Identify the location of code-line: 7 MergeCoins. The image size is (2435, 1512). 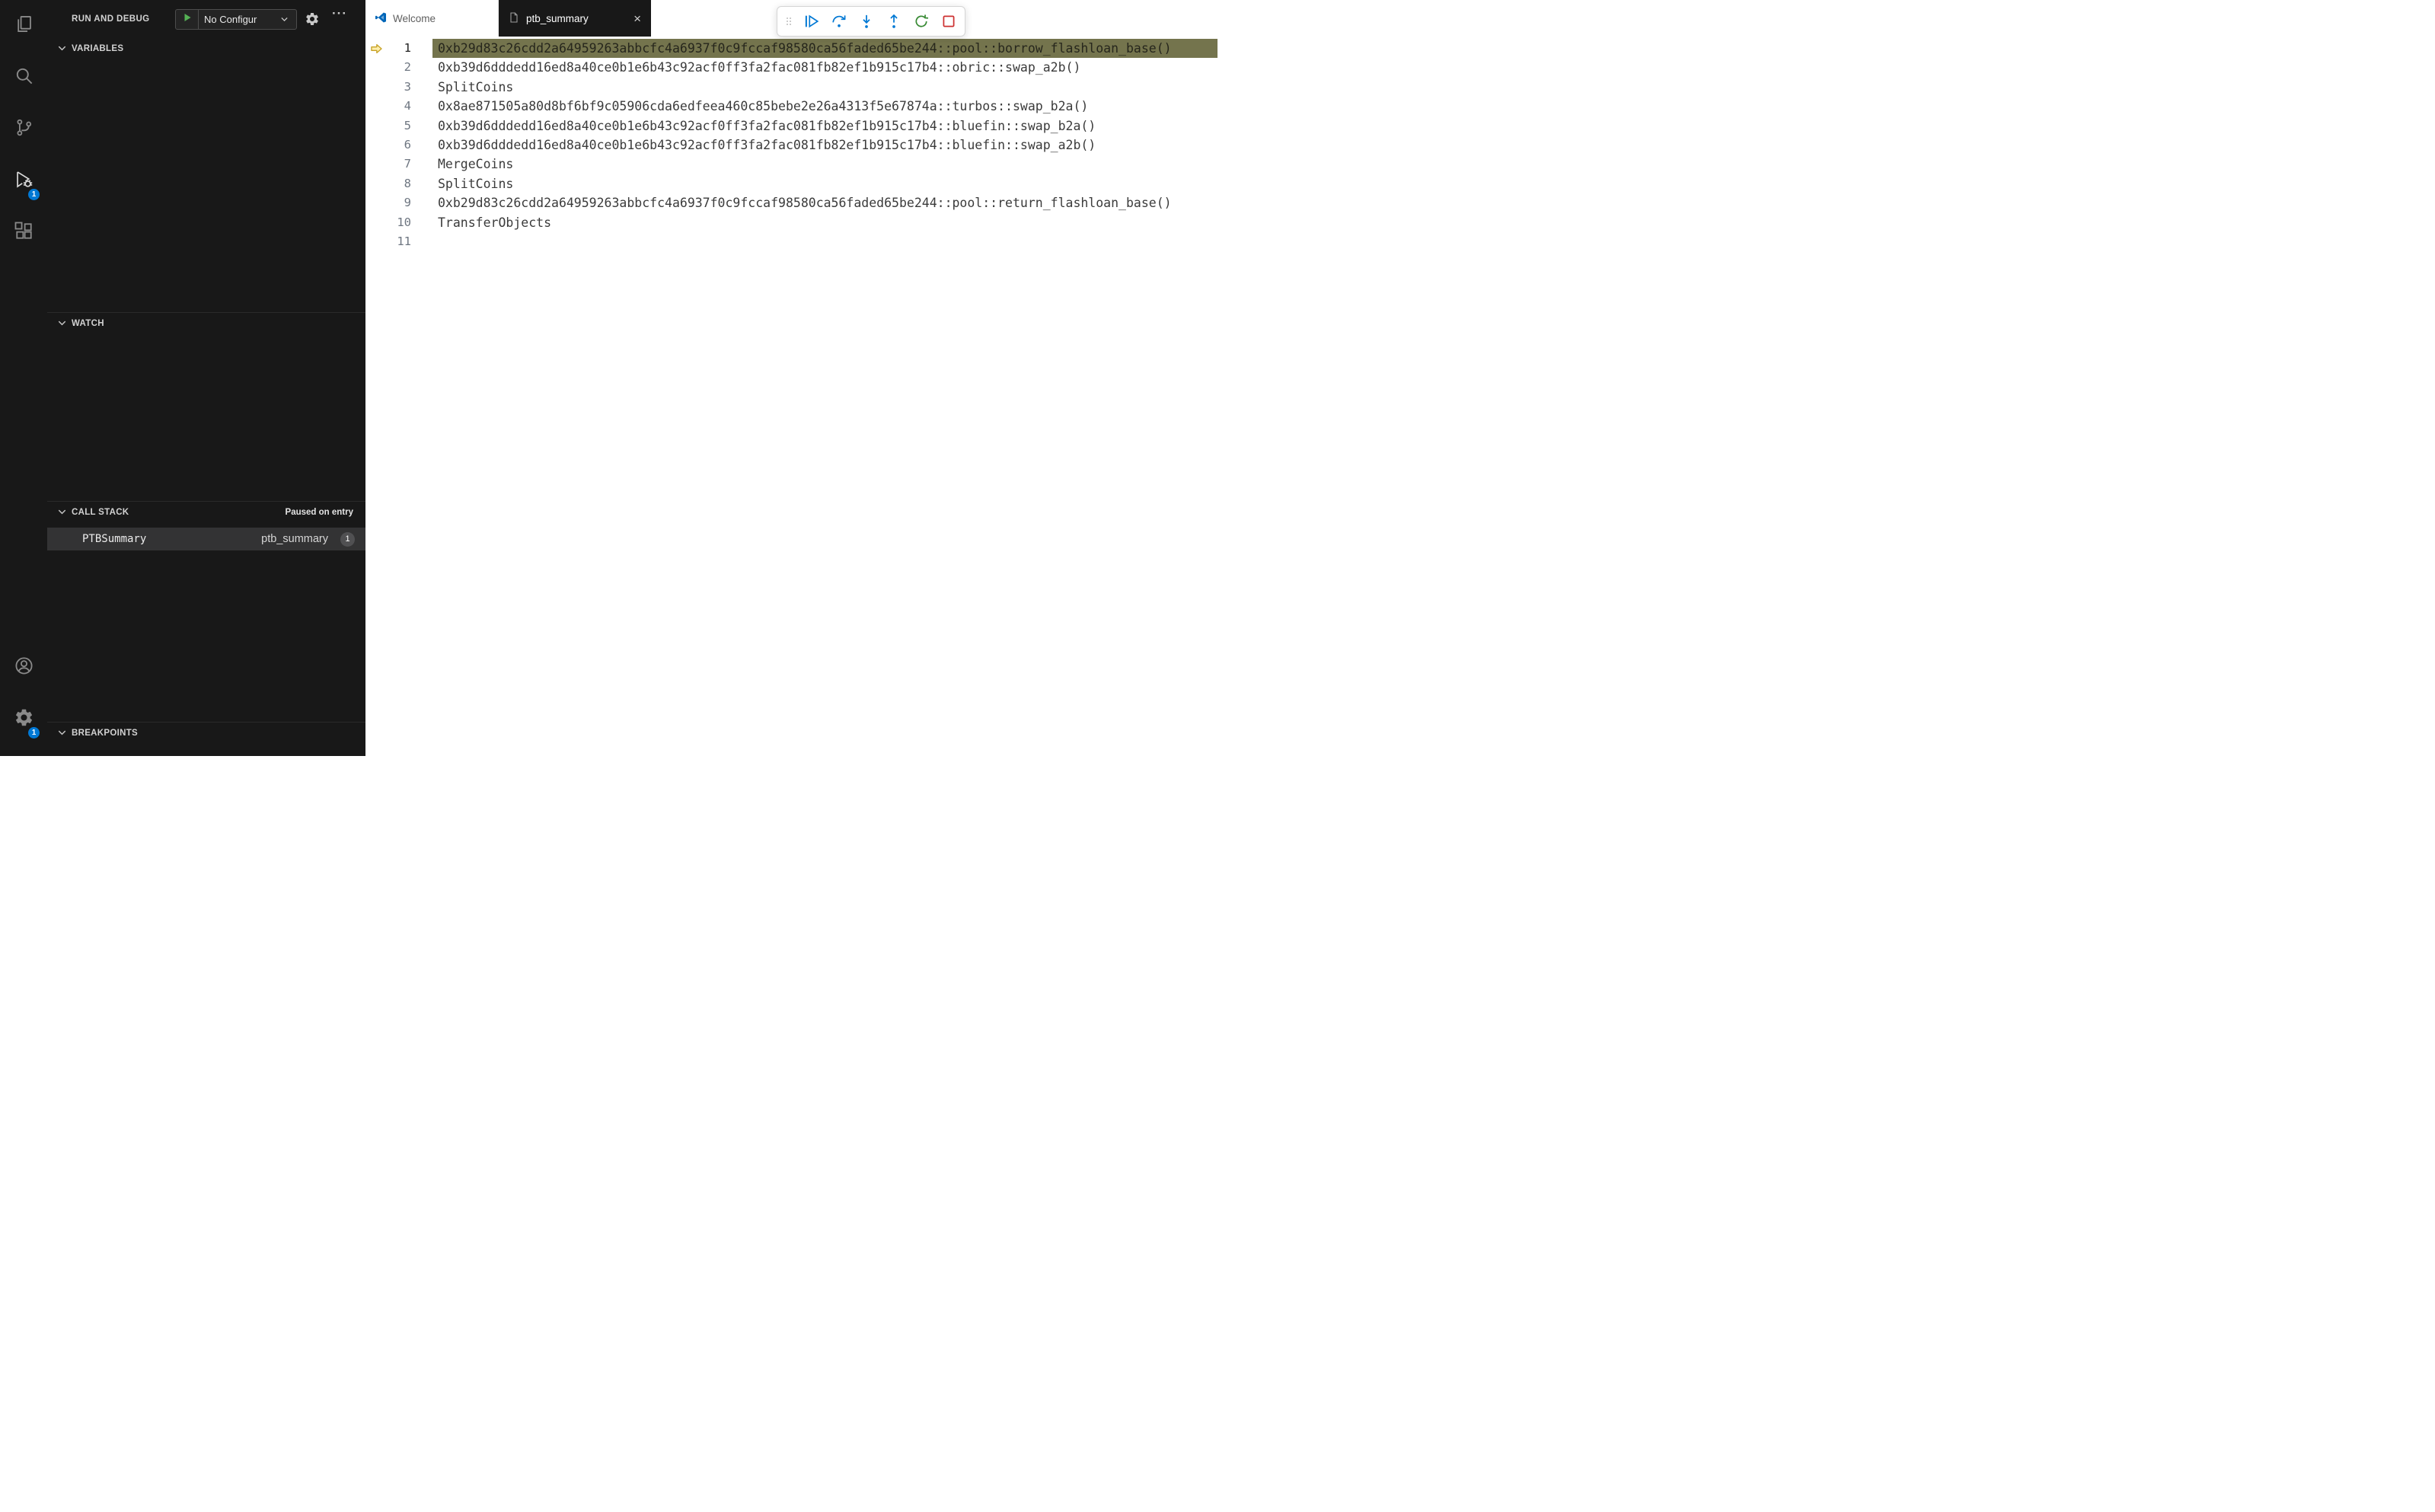
(791, 164).